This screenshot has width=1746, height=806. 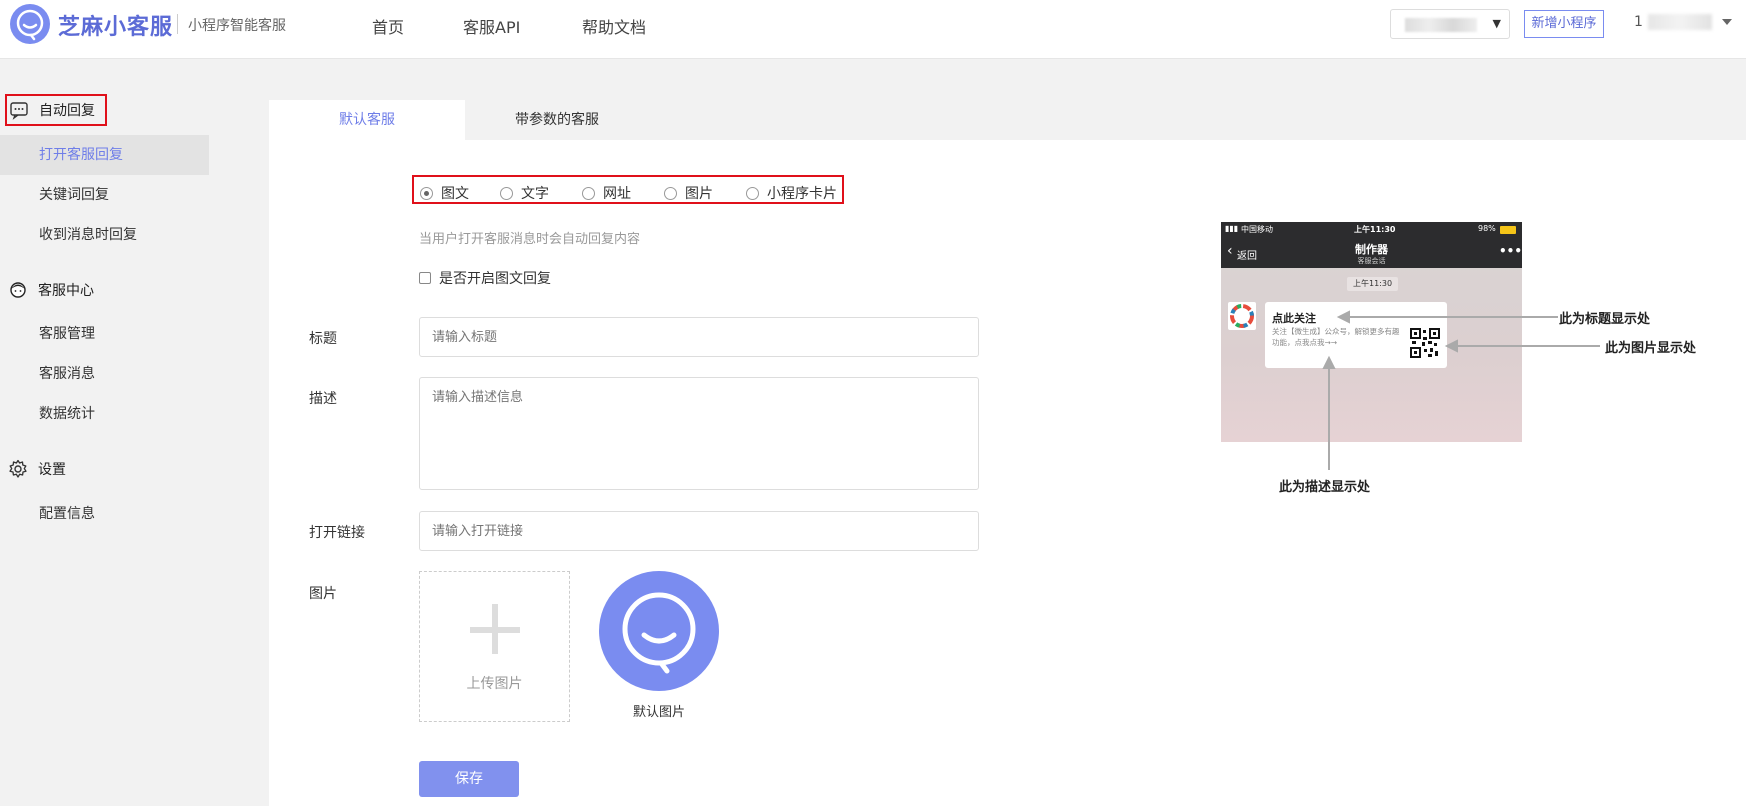 I want to click on plus-icon-bar, so click(x=495, y=630).